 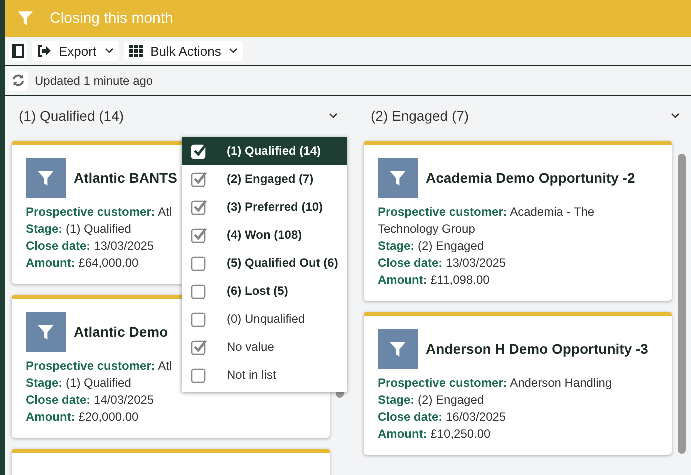 I want to click on panel-toggle-button, so click(x=18, y=51).